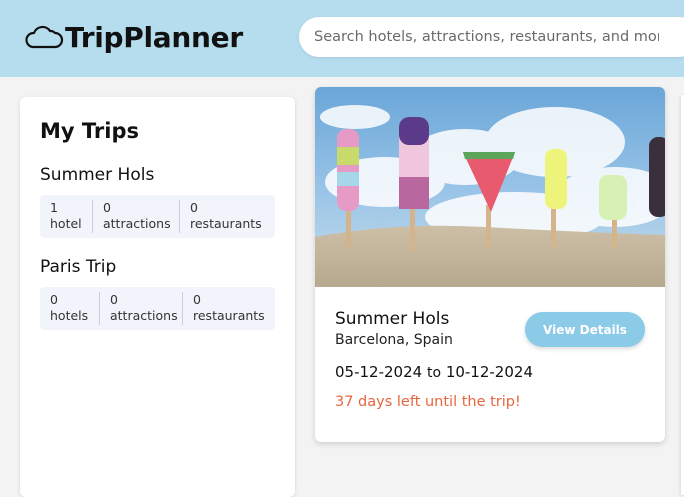  I want to click on hotel-count-stat: 0 hotels, so click(69, 308).